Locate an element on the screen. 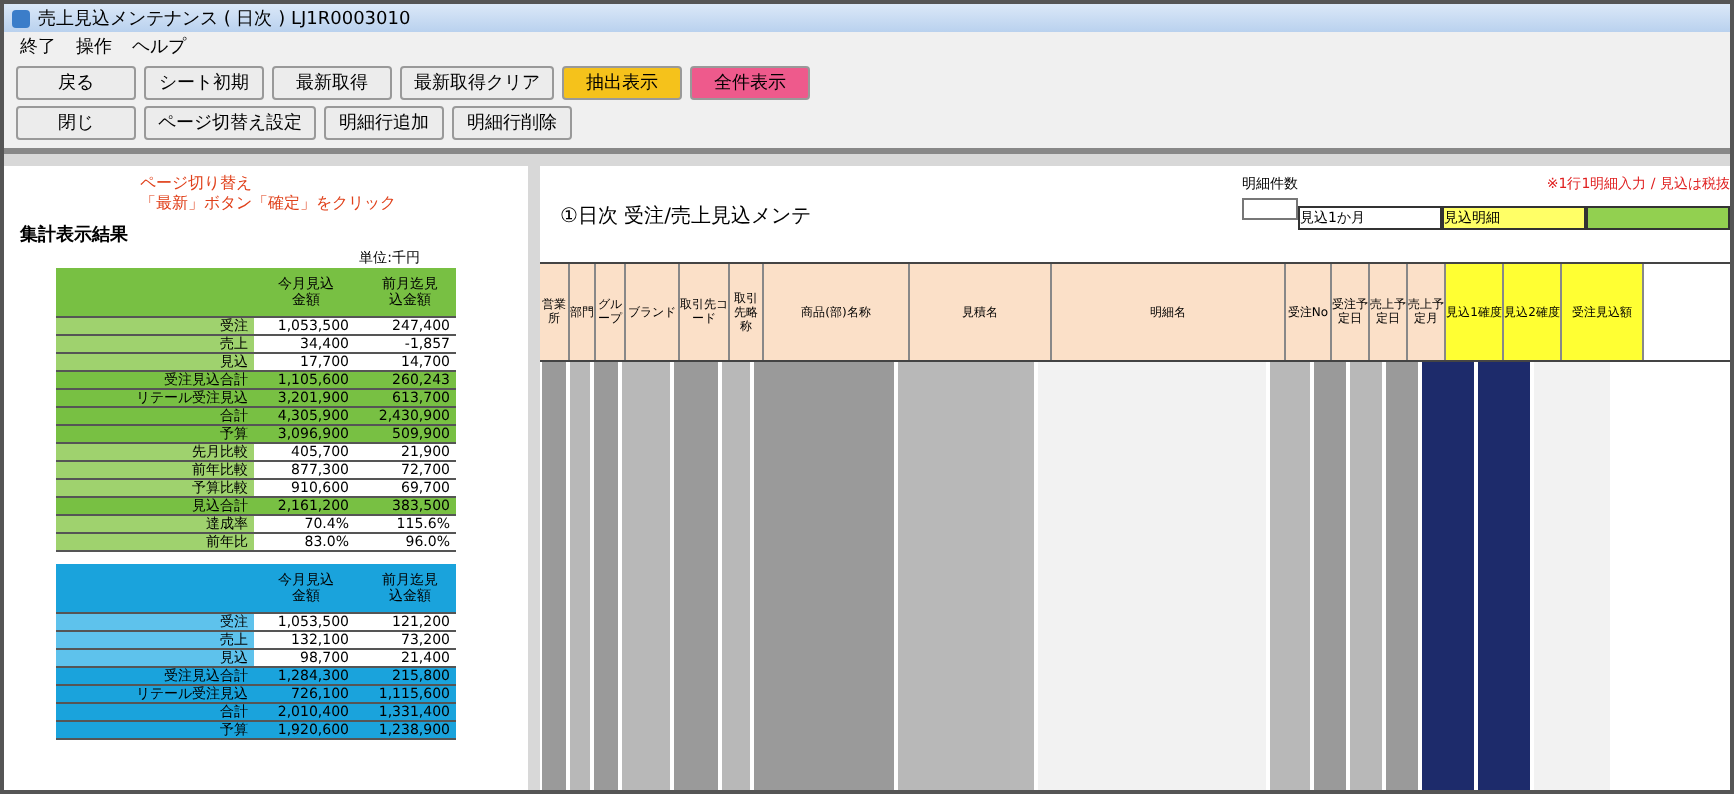  section-heading: 集計表示結果 is located at coordinates (75, 235).